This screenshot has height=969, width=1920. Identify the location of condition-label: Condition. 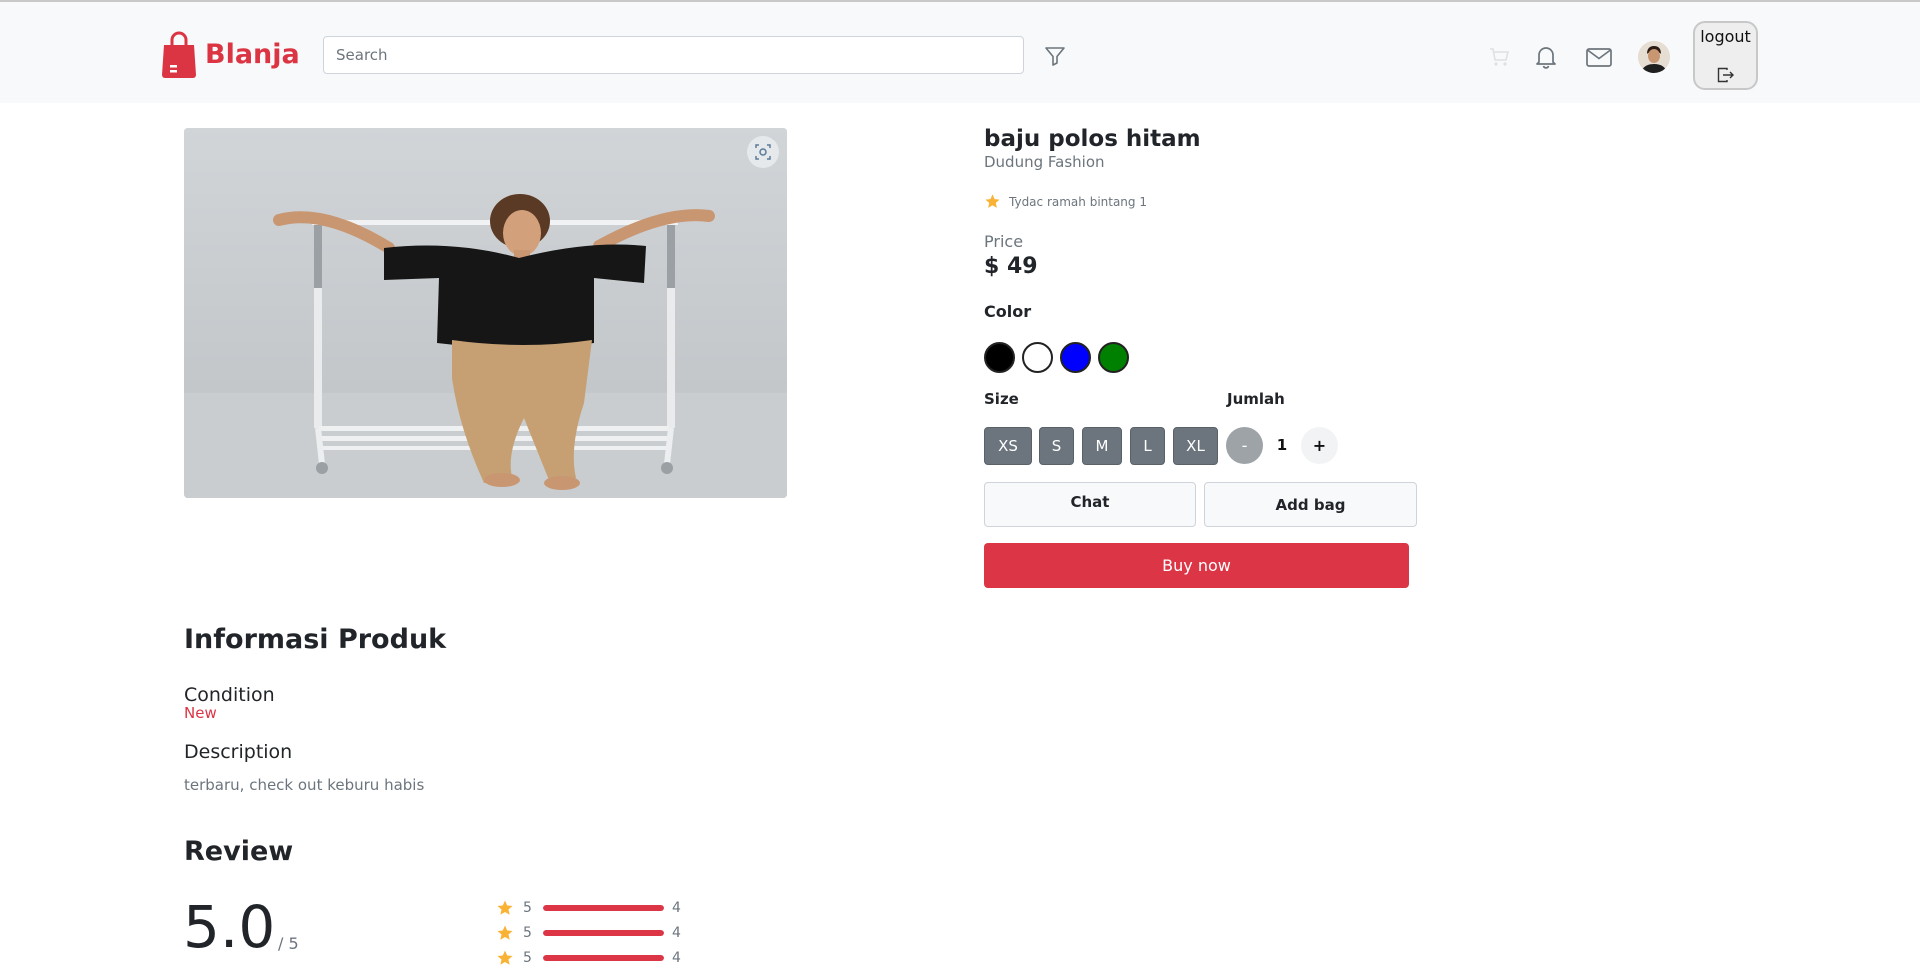
(229, 695).